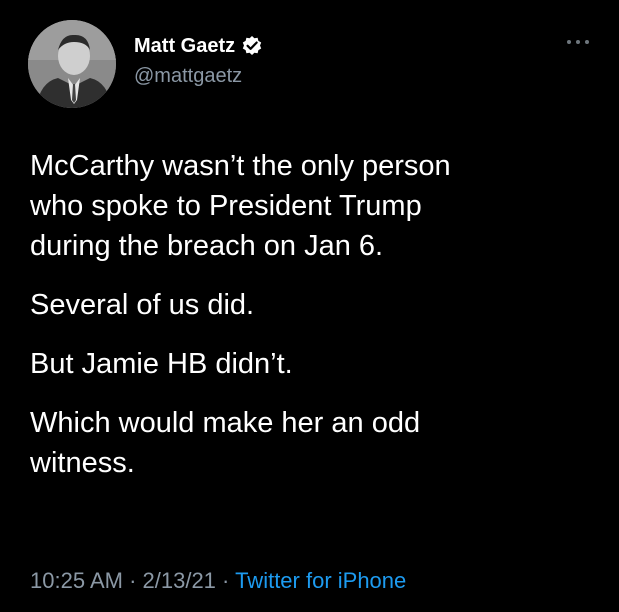 The width and height of the screenshot is (619, 612). I want to click on tweet-date: 2/13/21, so click(179, 580).